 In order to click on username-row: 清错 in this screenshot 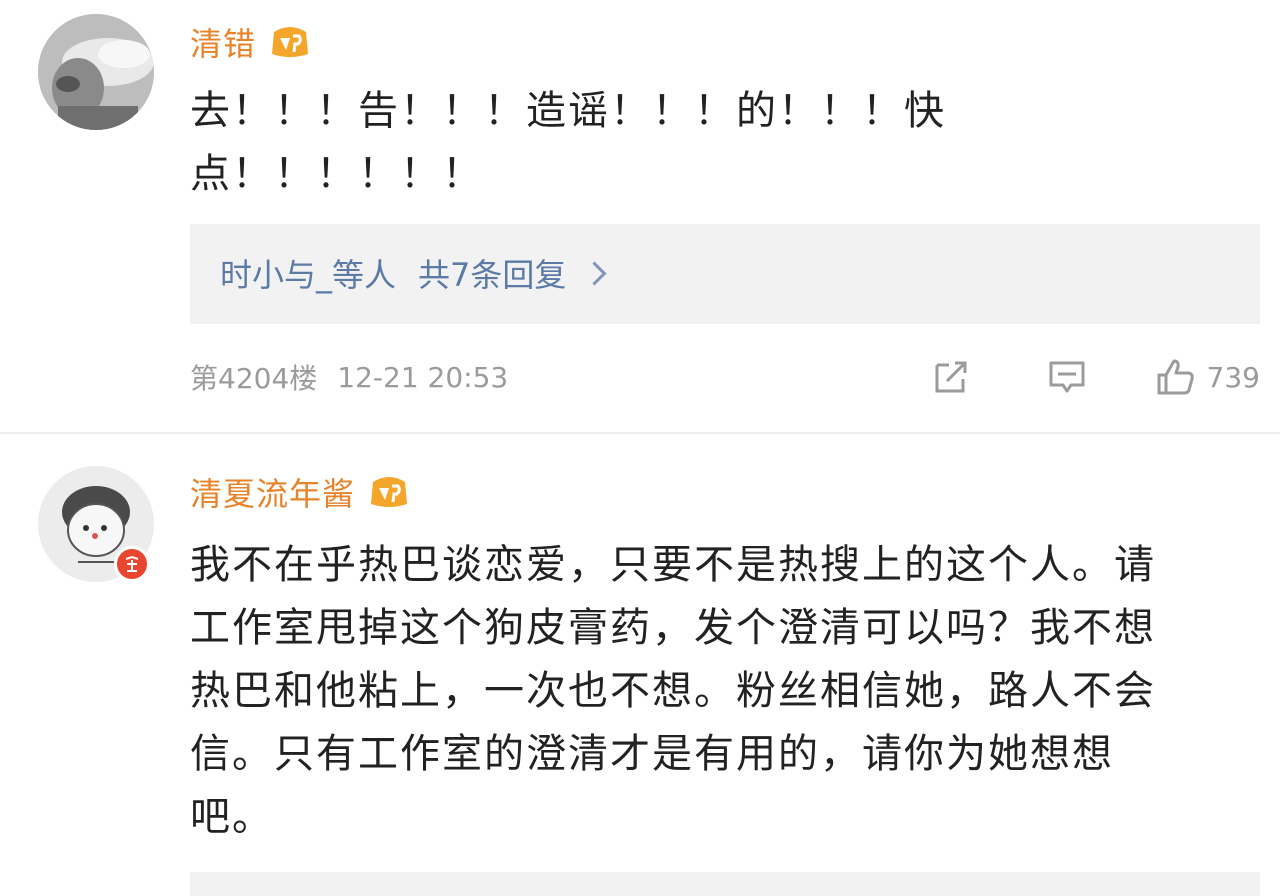, I will do `click(251, 42)`.